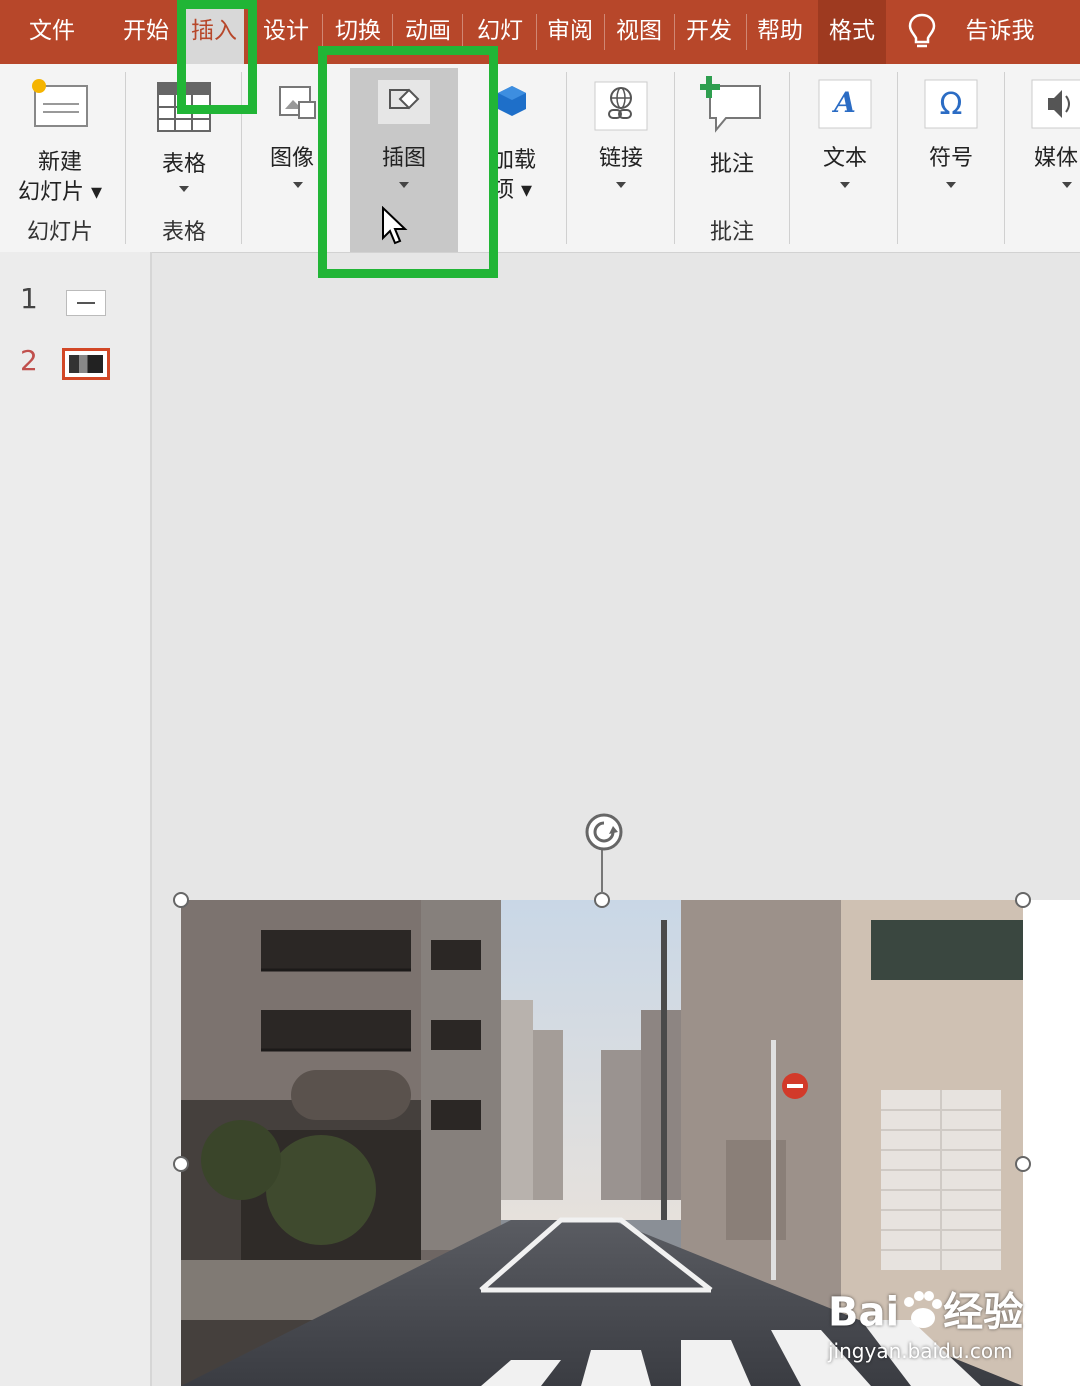  What do you see at coordinates (59, 232) in the screenshot?
I see `group-label-slides: 幻灯片` at bounding box center [59, 232].